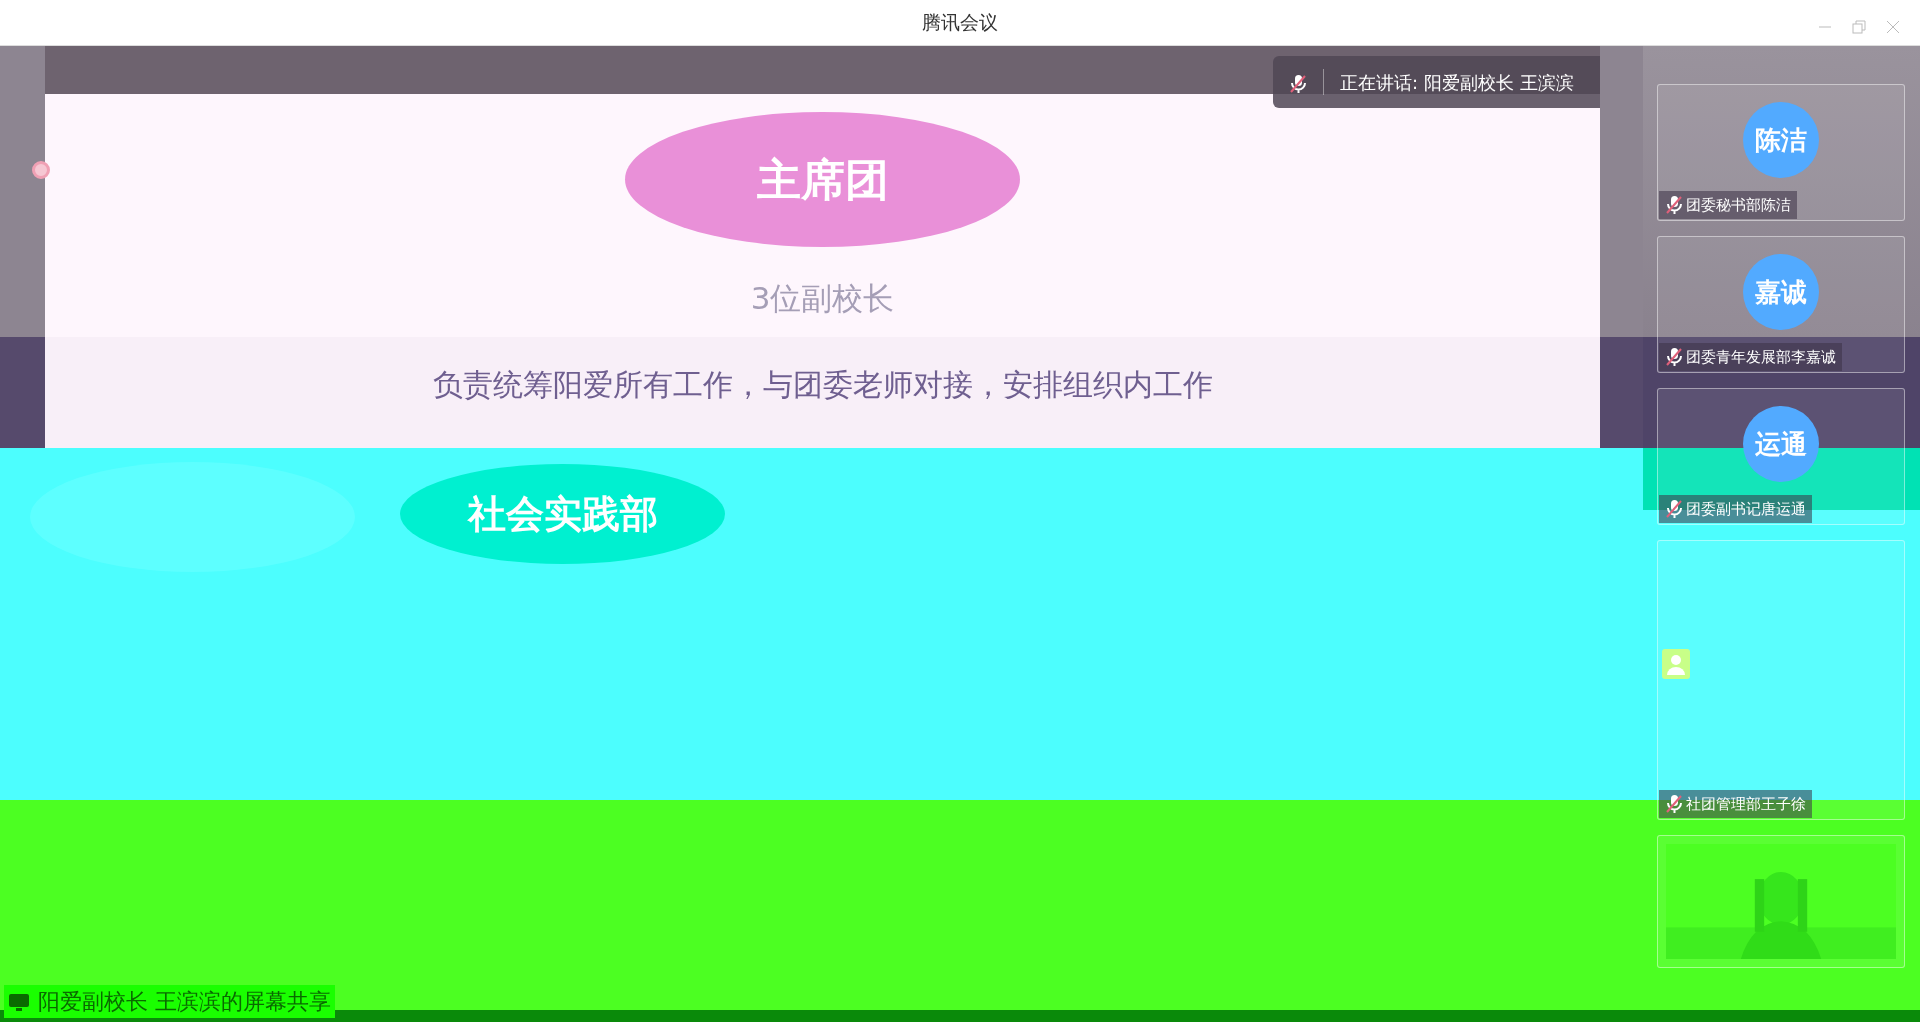  Describe the element at coordinates (1746, 509) in the screenshot. I see `participant-name: 团委副书记唐运通` at that location.